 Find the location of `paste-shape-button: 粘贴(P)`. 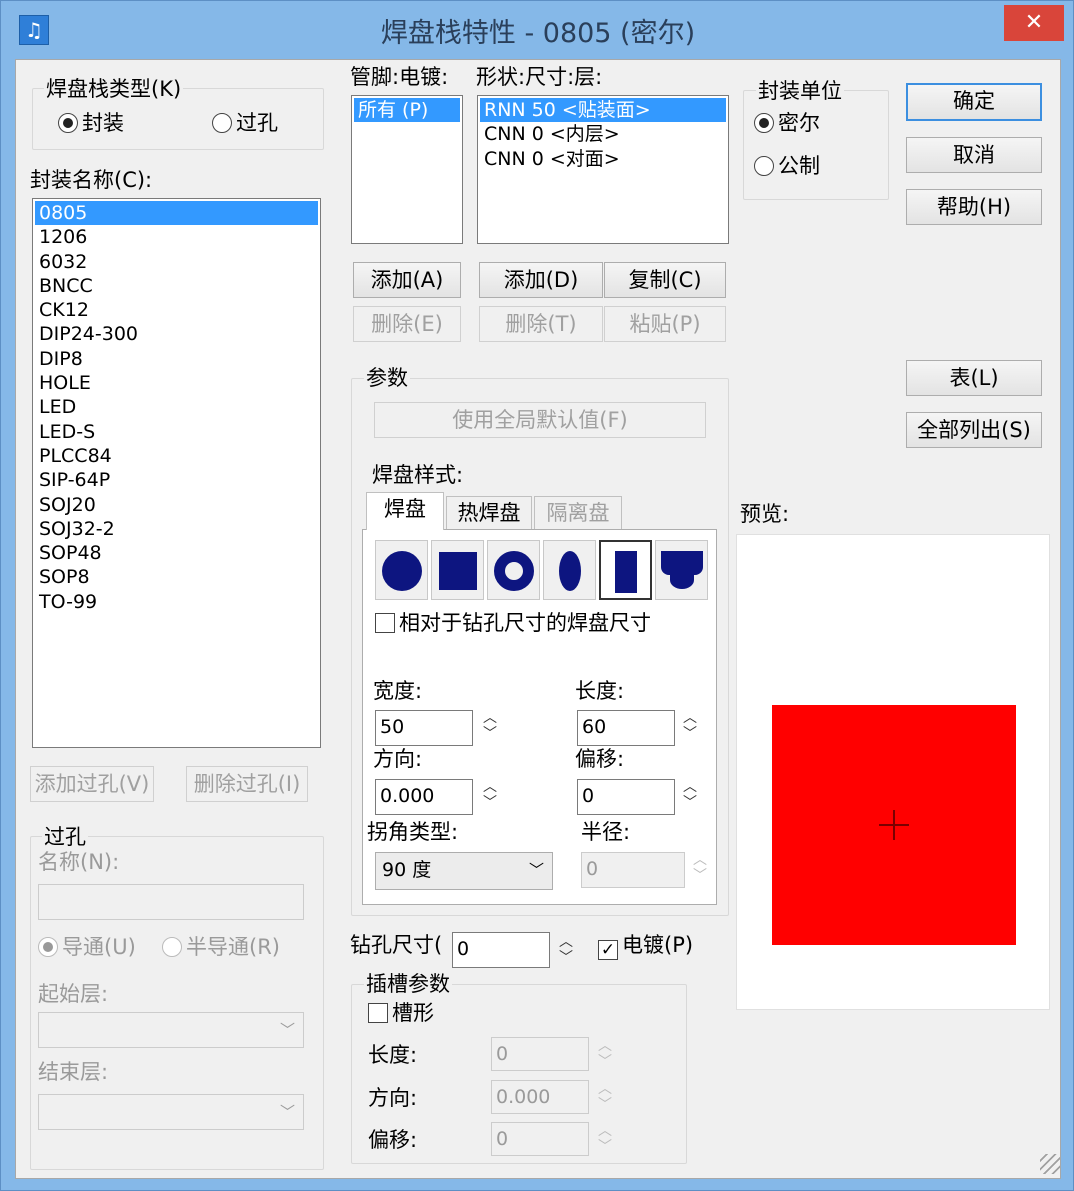

paste-shape-button: 粘贴(P) is located at coordinates (665, 324).